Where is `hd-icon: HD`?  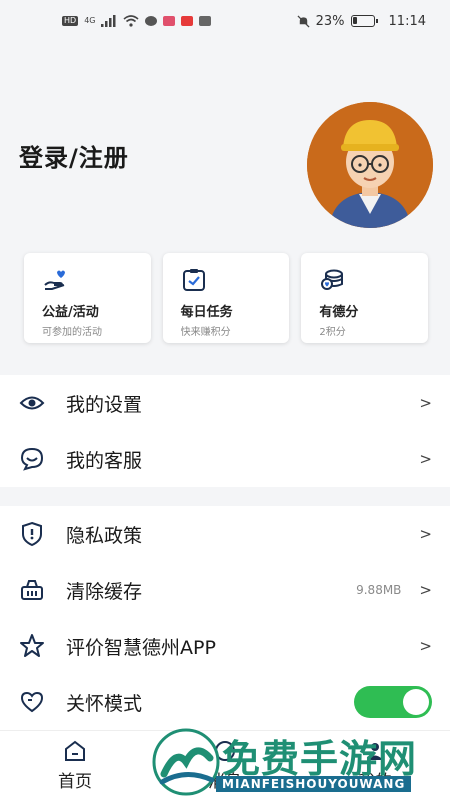 hd-icon: HD is located at coordinates (70, 21).